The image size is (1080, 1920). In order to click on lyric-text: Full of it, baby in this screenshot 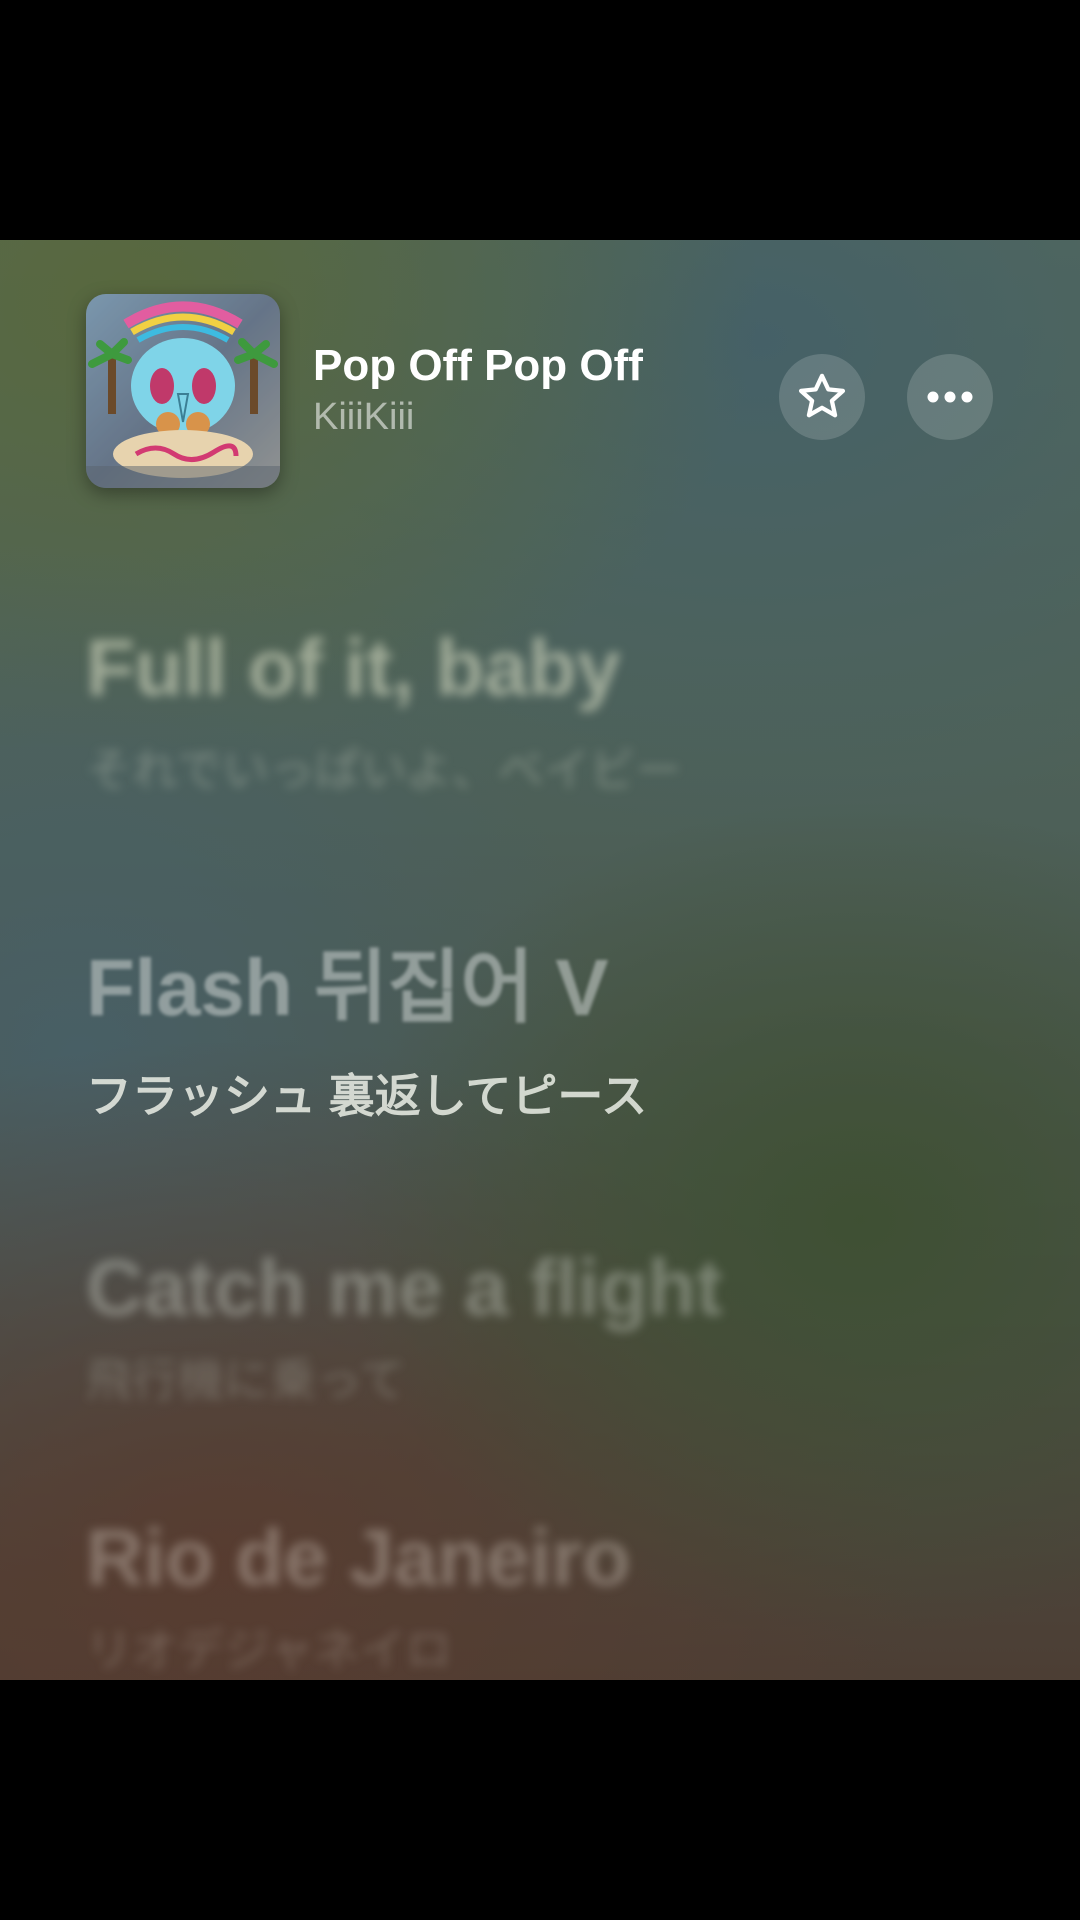, I will do `click(353, 667)`.